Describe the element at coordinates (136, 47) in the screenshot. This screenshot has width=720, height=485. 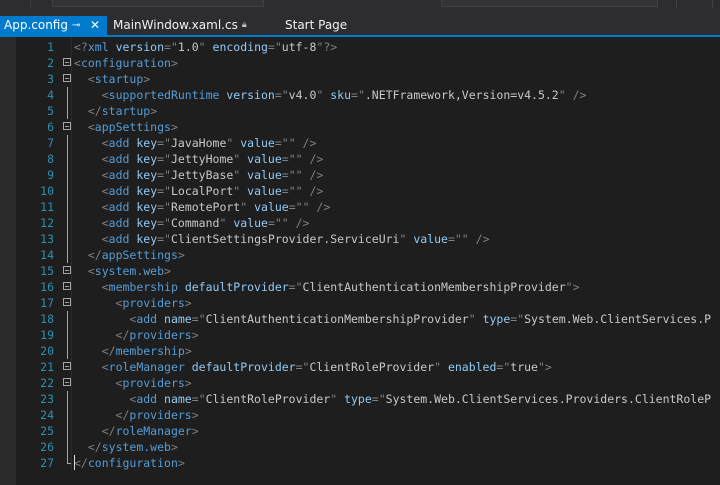
I see `code-token: version` at that location.